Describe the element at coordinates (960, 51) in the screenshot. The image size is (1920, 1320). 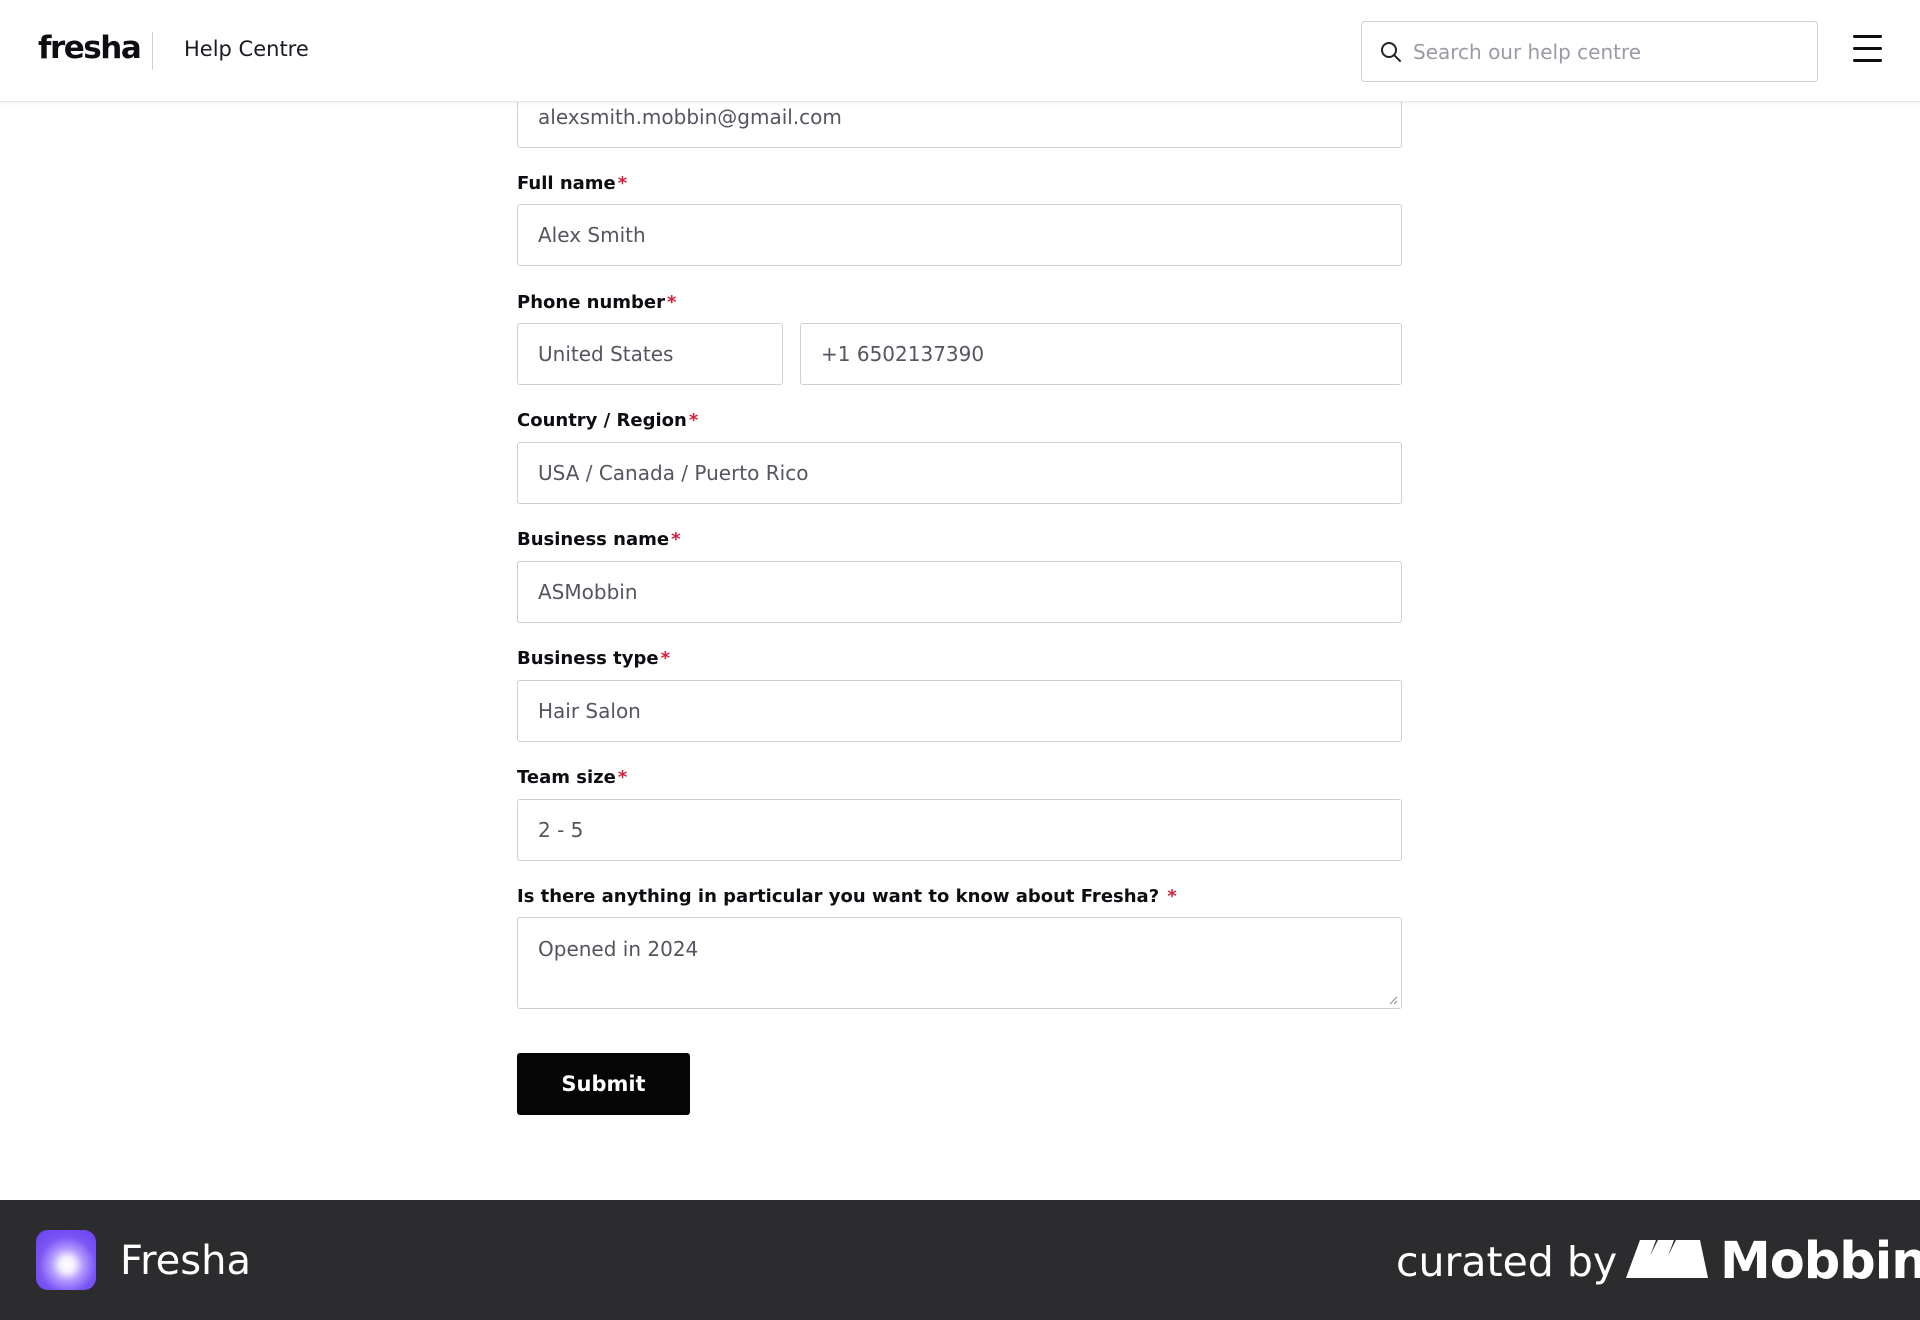
I see `site-header: fresha Help Centre` at that location.